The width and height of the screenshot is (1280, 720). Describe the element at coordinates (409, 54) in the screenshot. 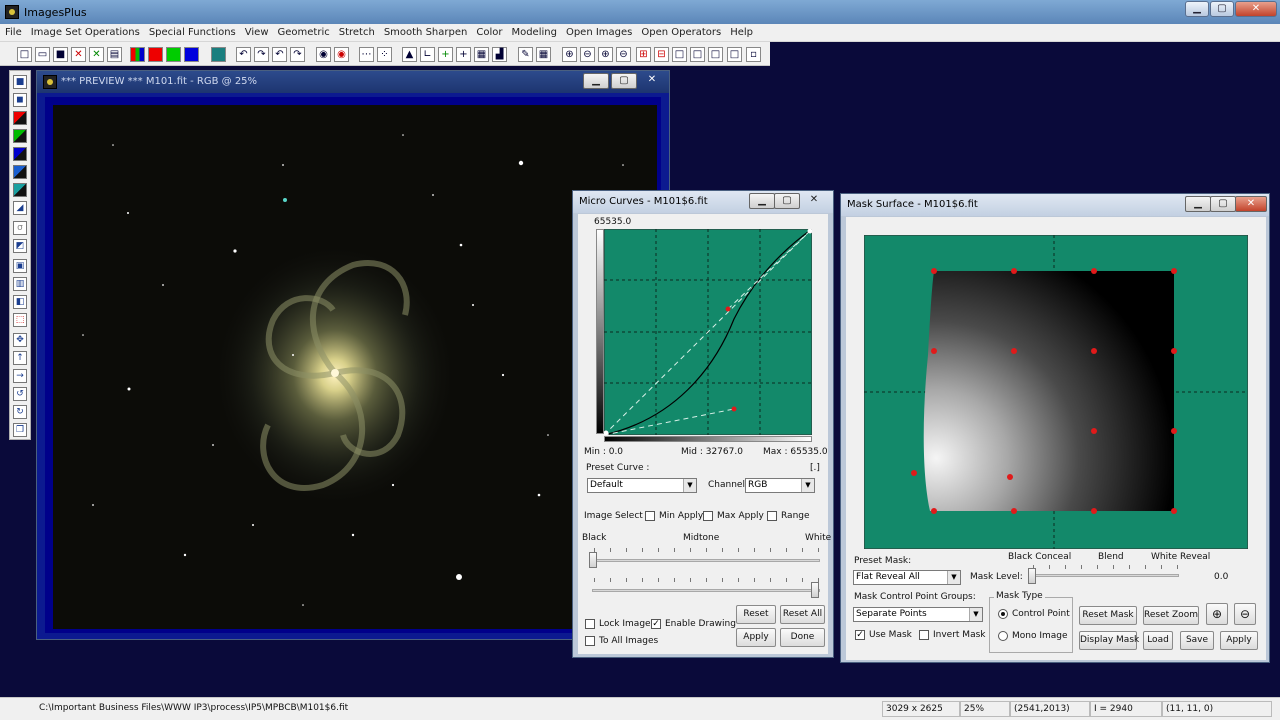

I see `histogram-icon: ▲` at that location.